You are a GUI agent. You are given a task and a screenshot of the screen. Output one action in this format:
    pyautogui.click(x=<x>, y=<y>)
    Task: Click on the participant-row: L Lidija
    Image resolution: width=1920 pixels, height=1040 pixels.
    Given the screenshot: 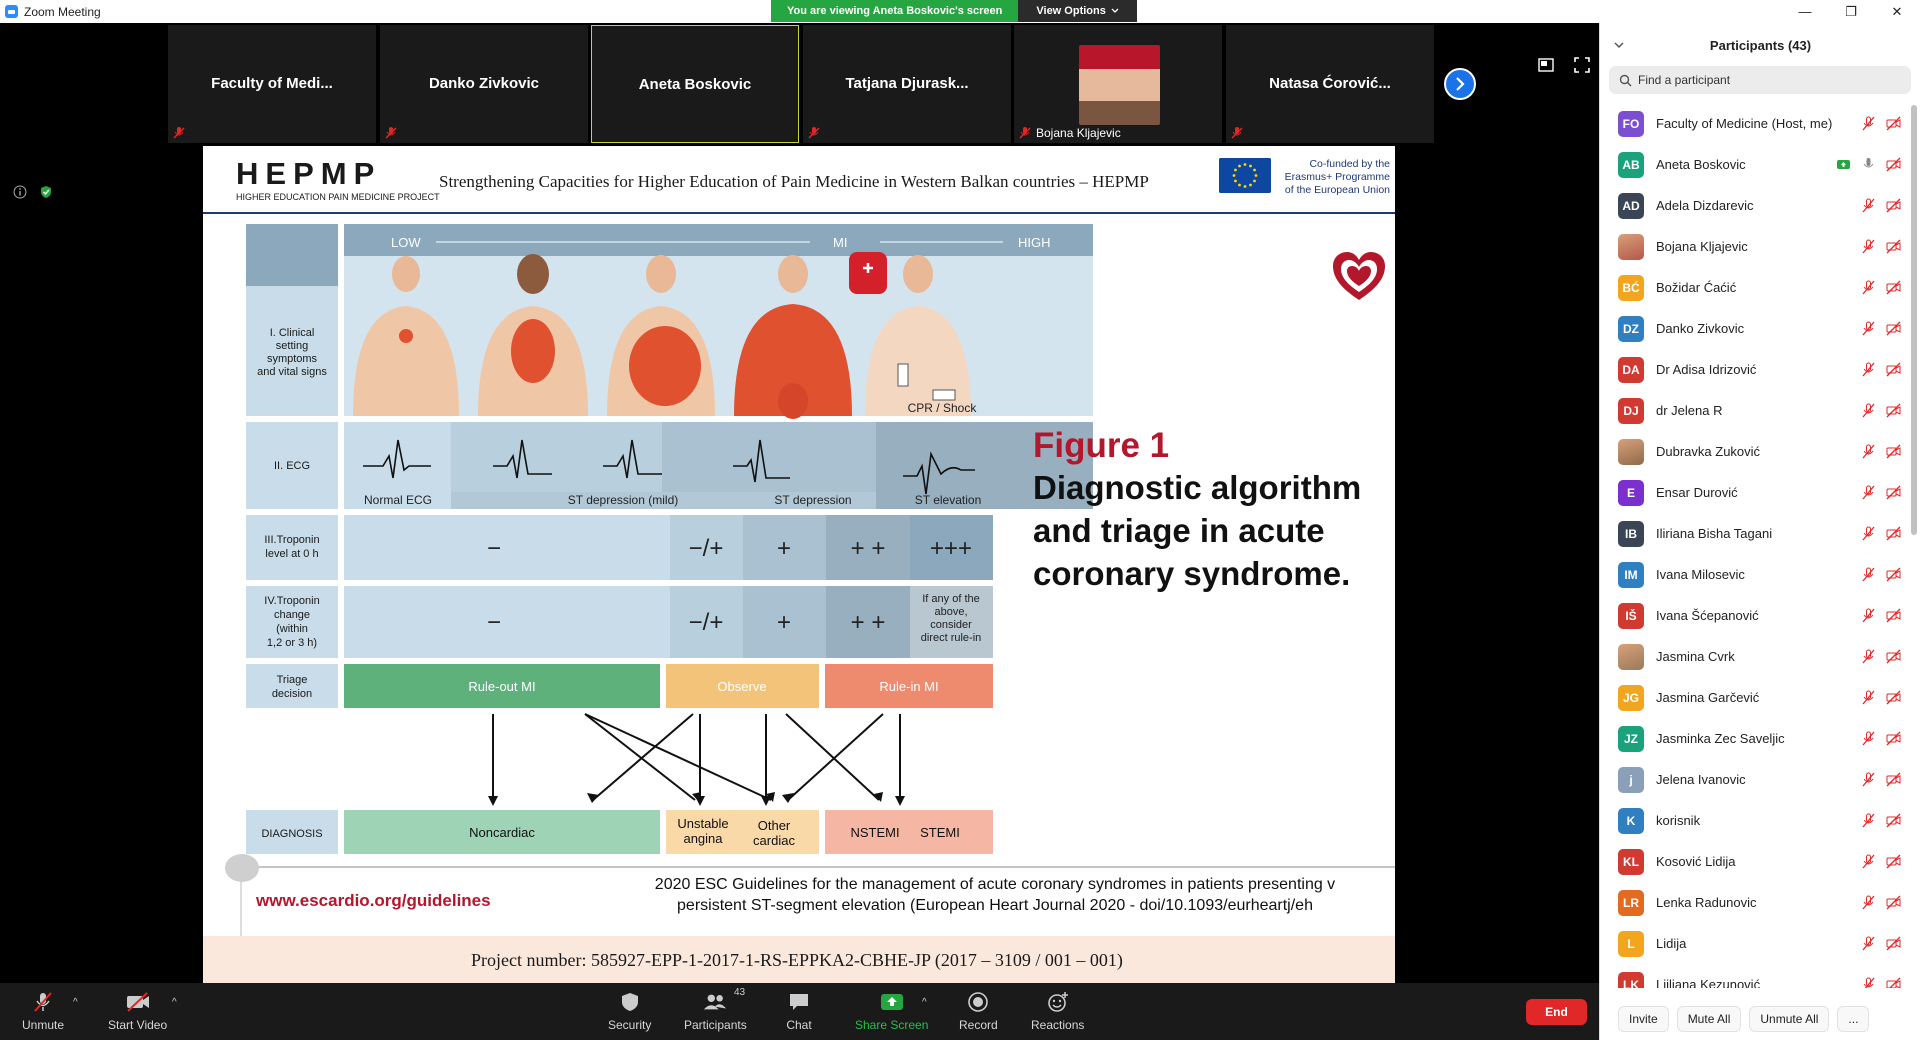 What is the action you would take?
    pyautogui.click(x=1760, y=943)
    